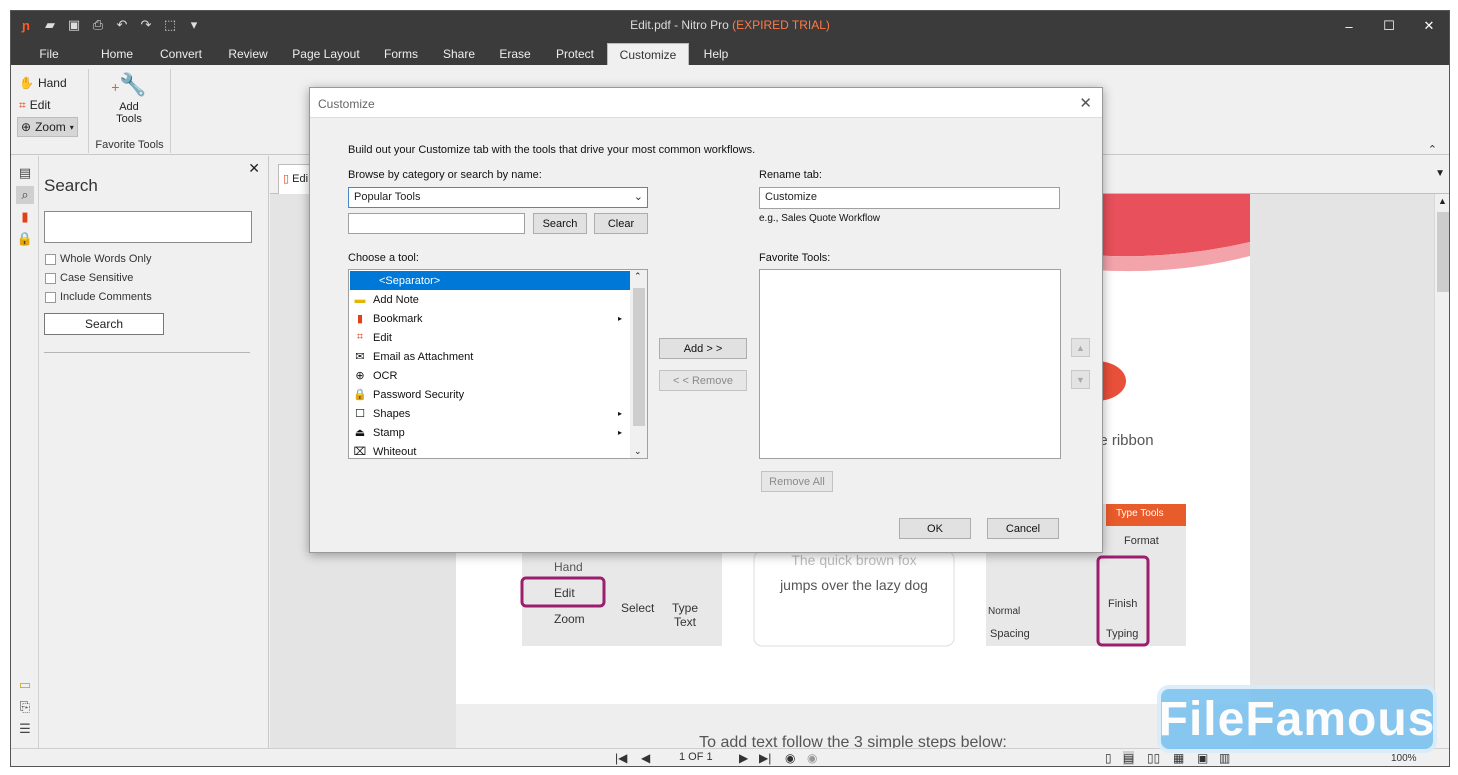  I want to click on list-item: ⏏ Stamp ▸, so click(490, 432).